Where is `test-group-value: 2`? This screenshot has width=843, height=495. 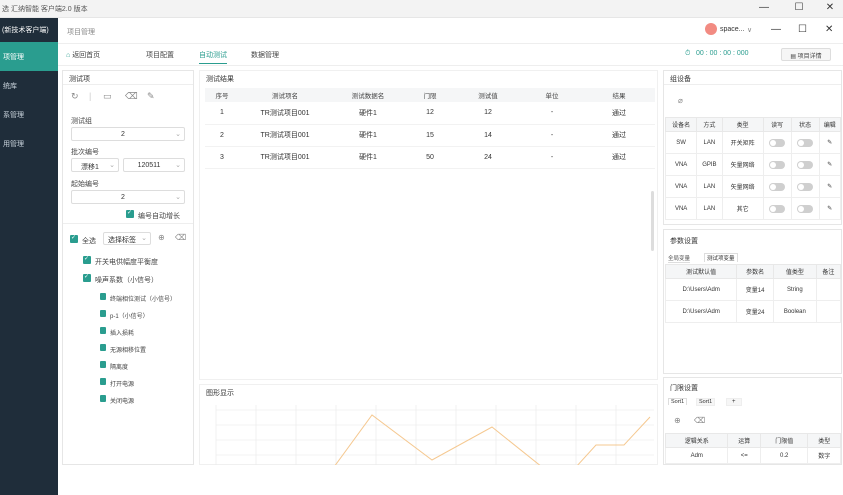 test-group-value: 2 is located at coordinates (123, 134).